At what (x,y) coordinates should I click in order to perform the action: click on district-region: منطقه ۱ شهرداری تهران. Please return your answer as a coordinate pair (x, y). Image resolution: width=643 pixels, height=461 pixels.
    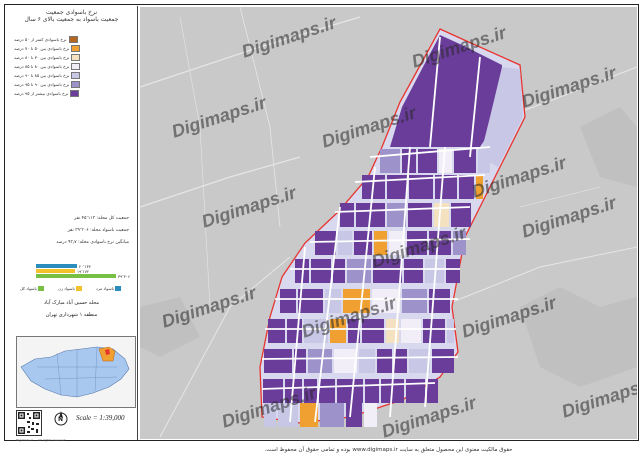
    Looking at the image, I should click on (71, 315).